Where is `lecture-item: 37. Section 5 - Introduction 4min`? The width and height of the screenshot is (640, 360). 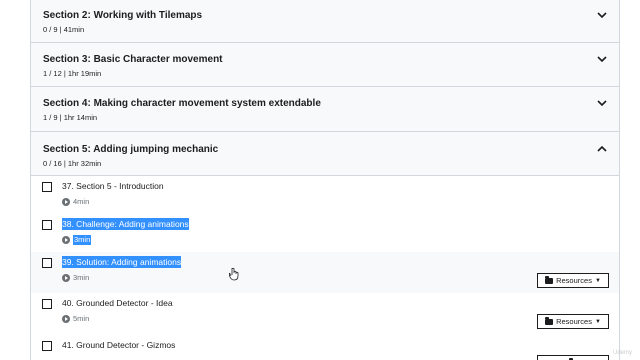
lecture-item: 37. Section 5 - Introduction 4min is located at coordinates (325, 196).